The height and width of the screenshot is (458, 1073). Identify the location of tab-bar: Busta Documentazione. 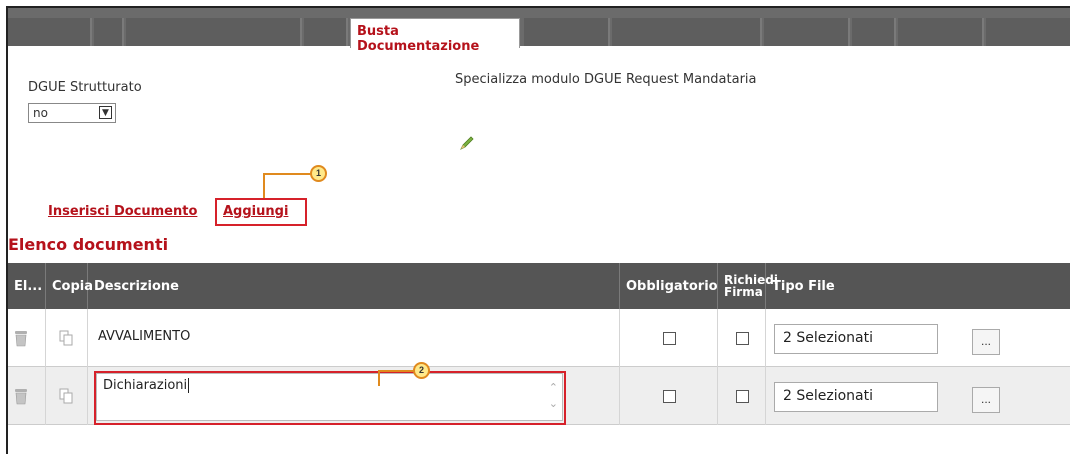
(539, 31).